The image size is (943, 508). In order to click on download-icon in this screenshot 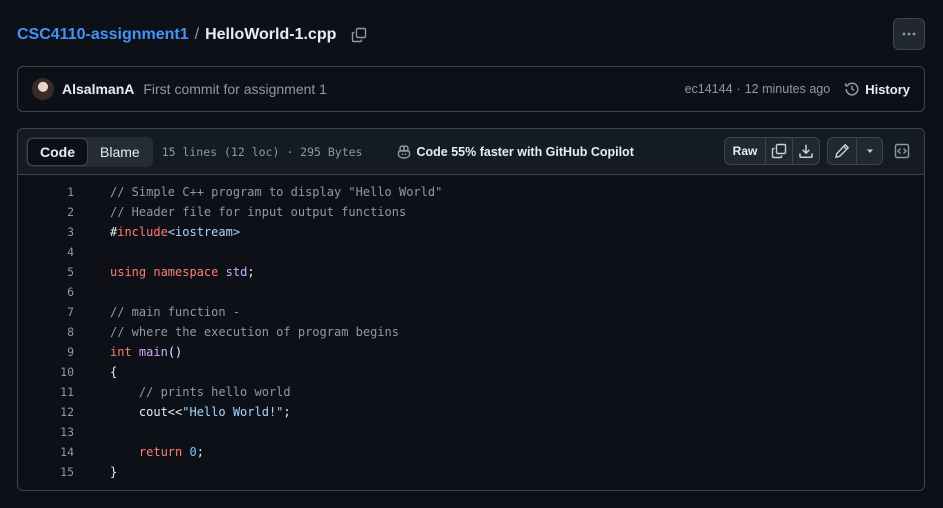, I will do `click(806, 151)`.